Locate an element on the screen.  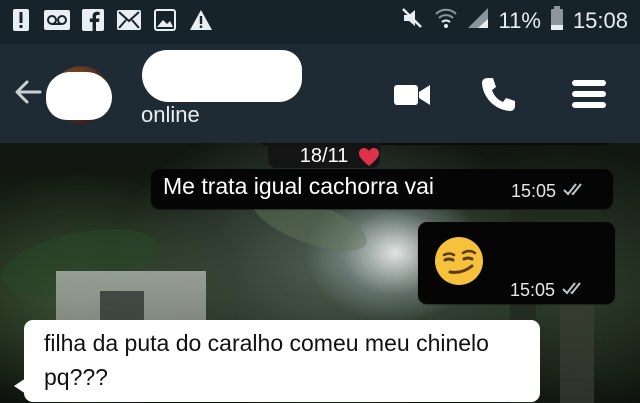
battery-percent: 11% is located at coordinates (519, 20).